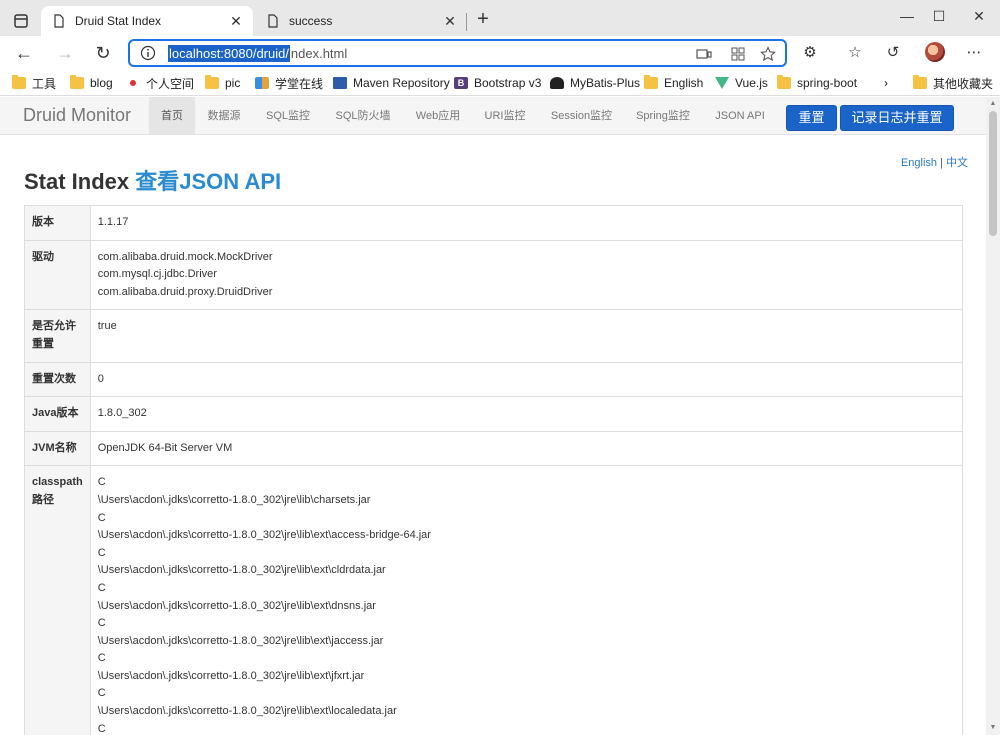 This screenshot has height=735, width=1000. What do you see at coordinates (363, 116) in the screenshot?
I see `nav-sql-firewall: SQL防火墙` at bounding box center [363, 116].